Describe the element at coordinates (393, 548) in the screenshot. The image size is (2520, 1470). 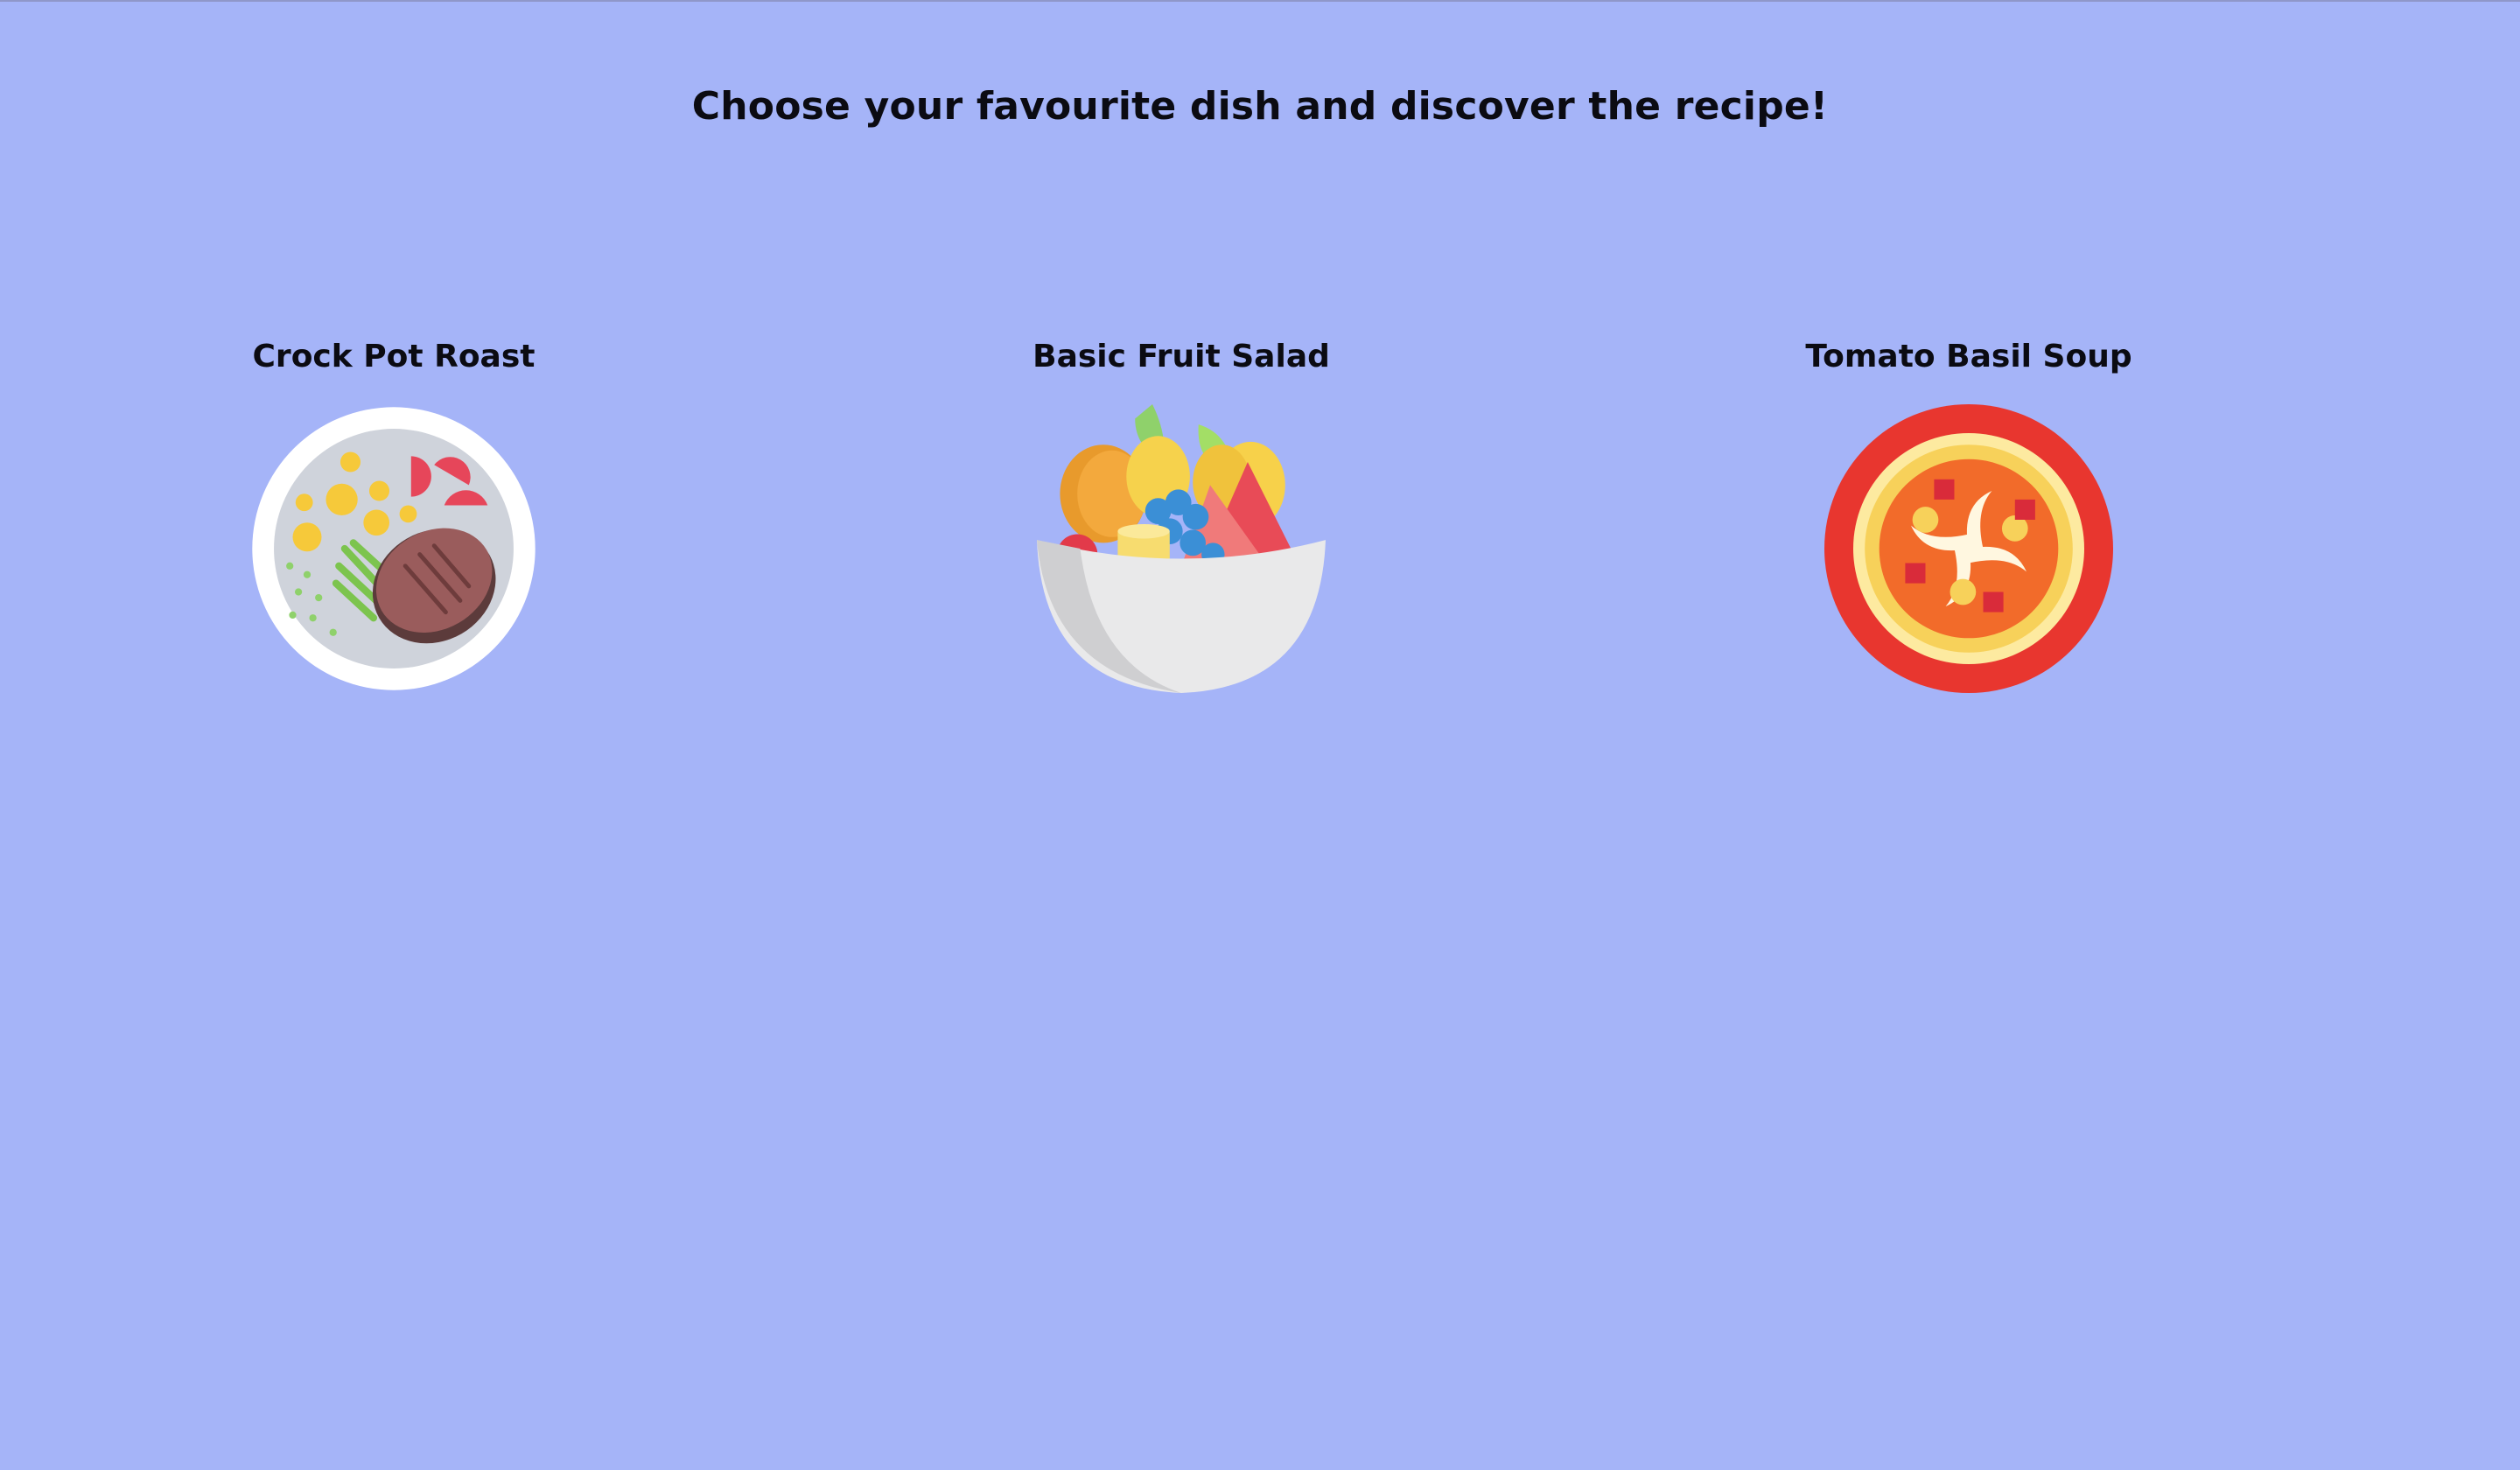
I see `plate-roast-icon` at that location.